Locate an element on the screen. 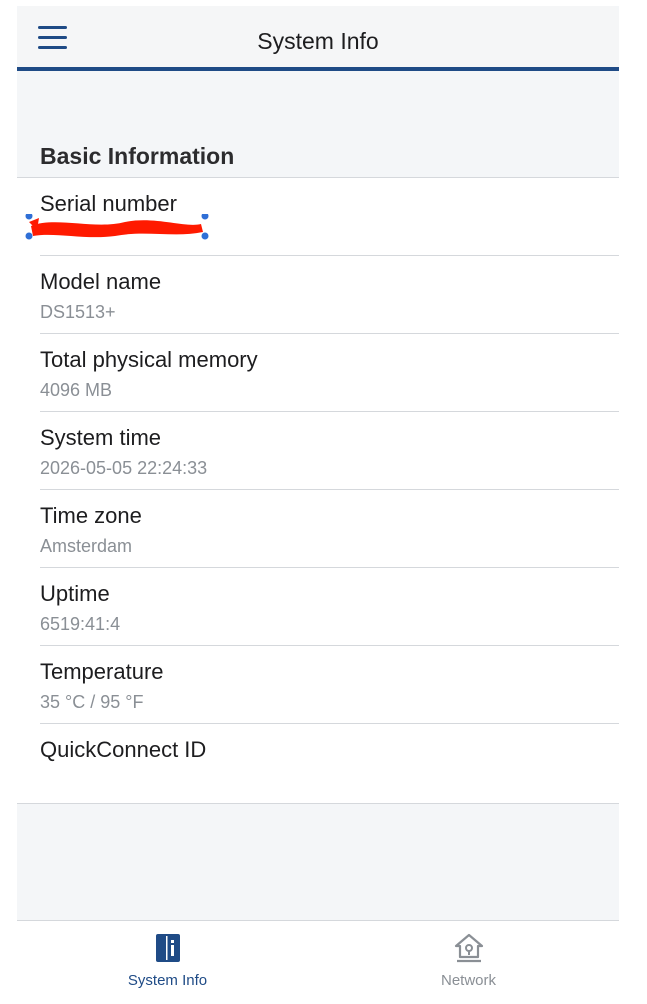  top-bar: System Info is located at coordinates (318, 38).